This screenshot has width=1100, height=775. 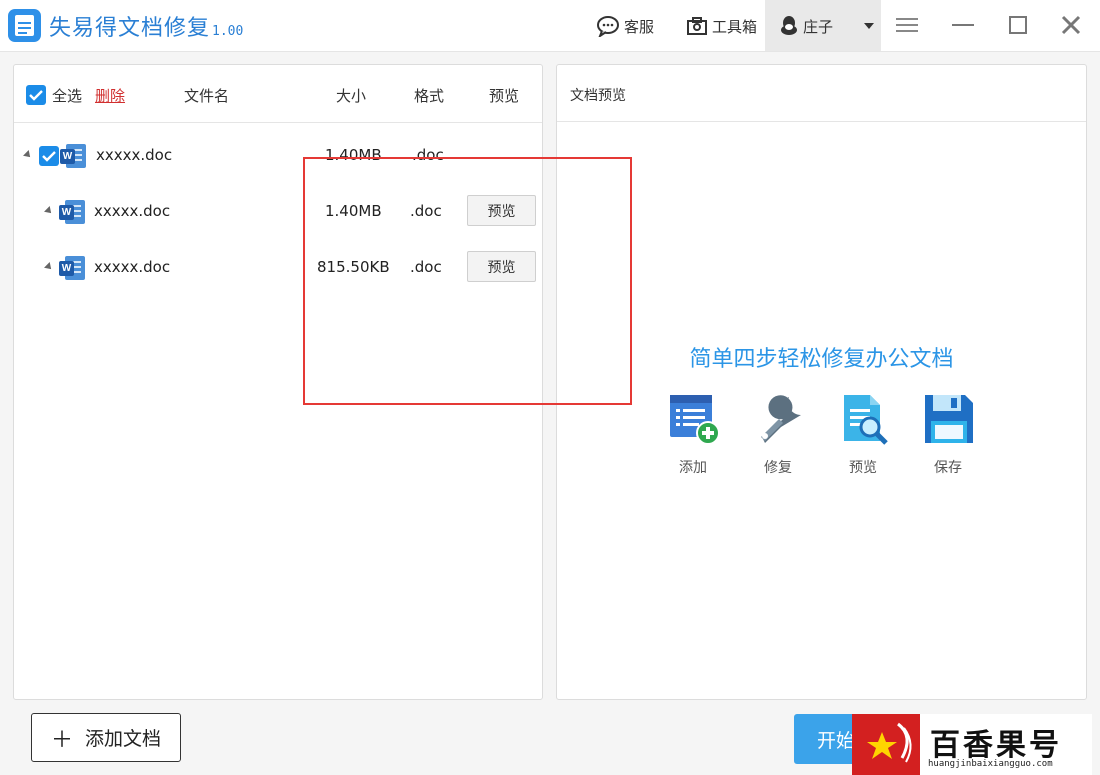 What do you see at coordinates (781, 419) in the screenshot?
I see `wrench-icon` at bounding box center [781, 419].